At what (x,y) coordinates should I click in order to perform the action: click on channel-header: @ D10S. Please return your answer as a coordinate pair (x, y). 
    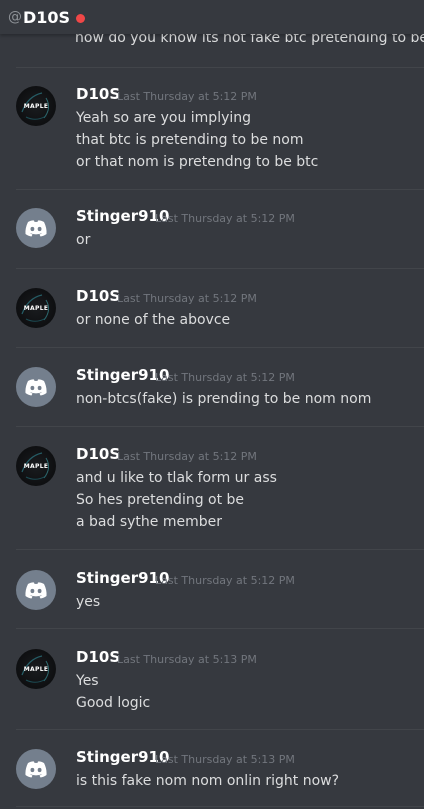
    Looking at the image, I should click on (212, 17).